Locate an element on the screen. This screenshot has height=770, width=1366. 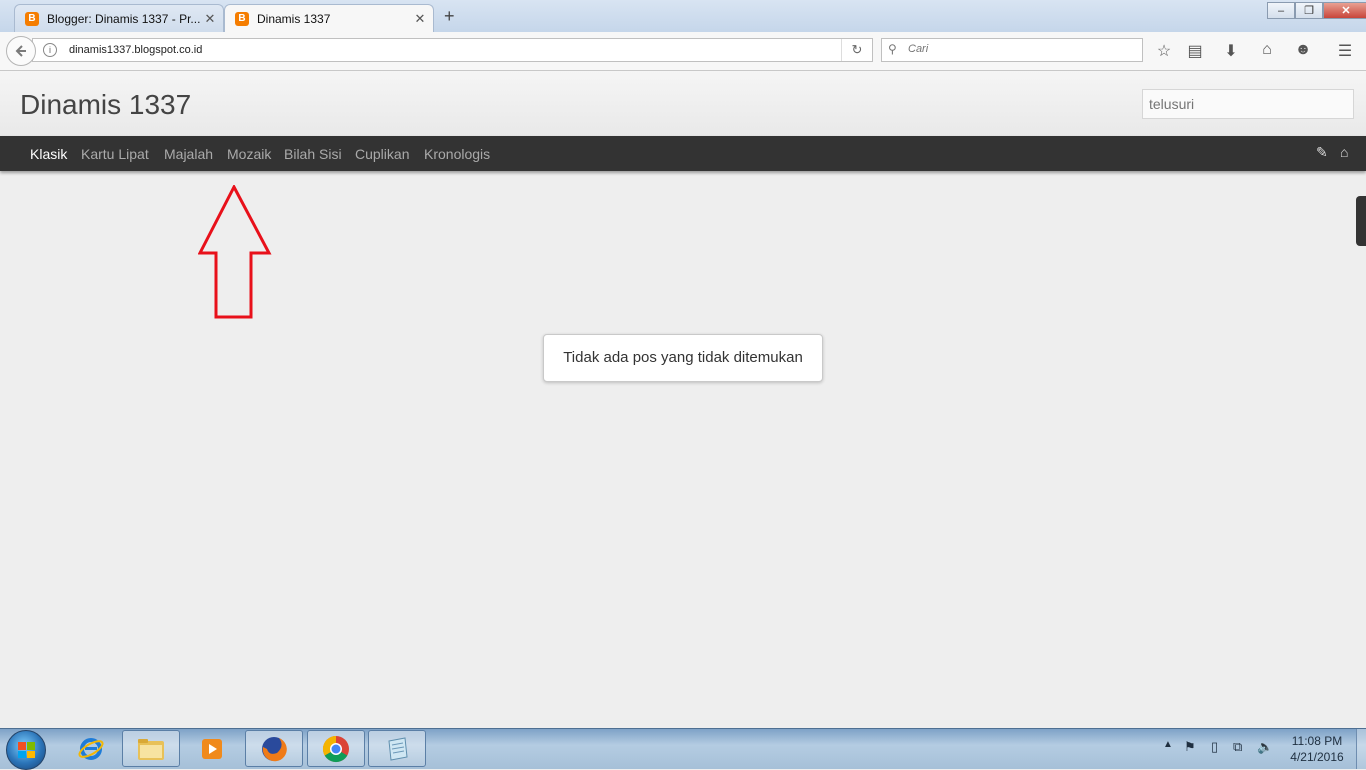
new-tab-button: + is located at coordinates (449, 16).